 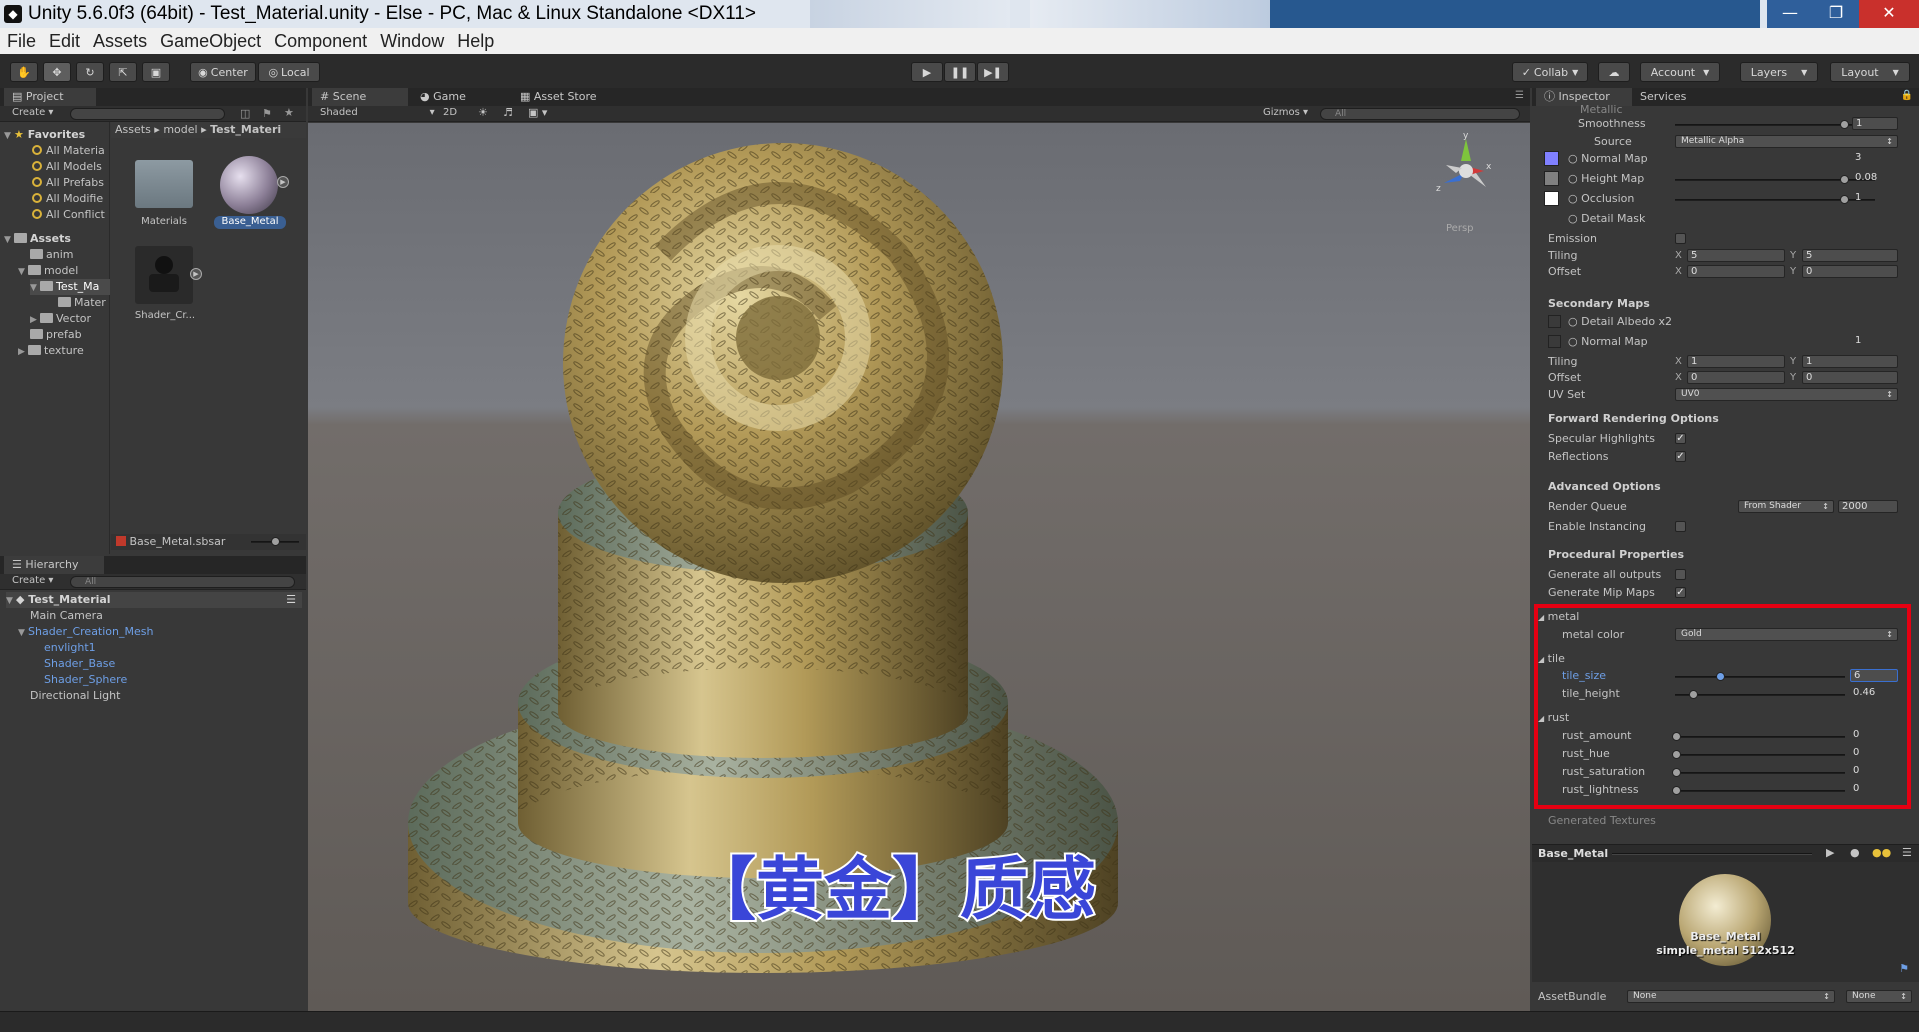 What do you see at coordinates (70, 648) in the screenshot?
I see `hierarchy-item: envlight1` at bounding box center [70, 648].